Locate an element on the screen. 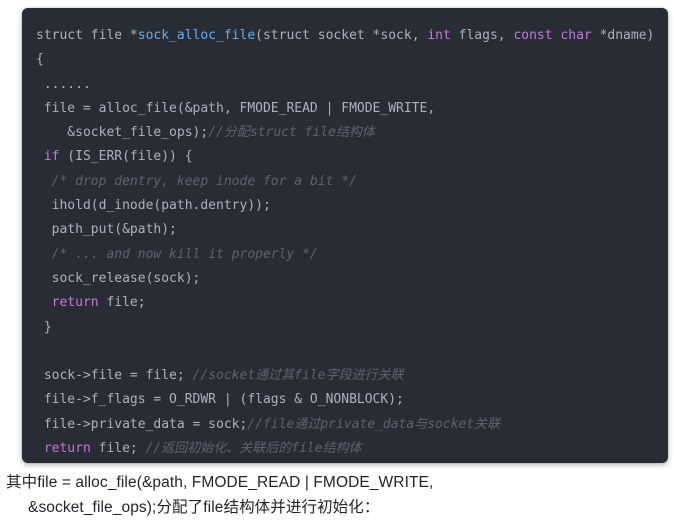 The image size is (674, 525). code-token-text: sock->file = file; is located at coordinates (114, 376).